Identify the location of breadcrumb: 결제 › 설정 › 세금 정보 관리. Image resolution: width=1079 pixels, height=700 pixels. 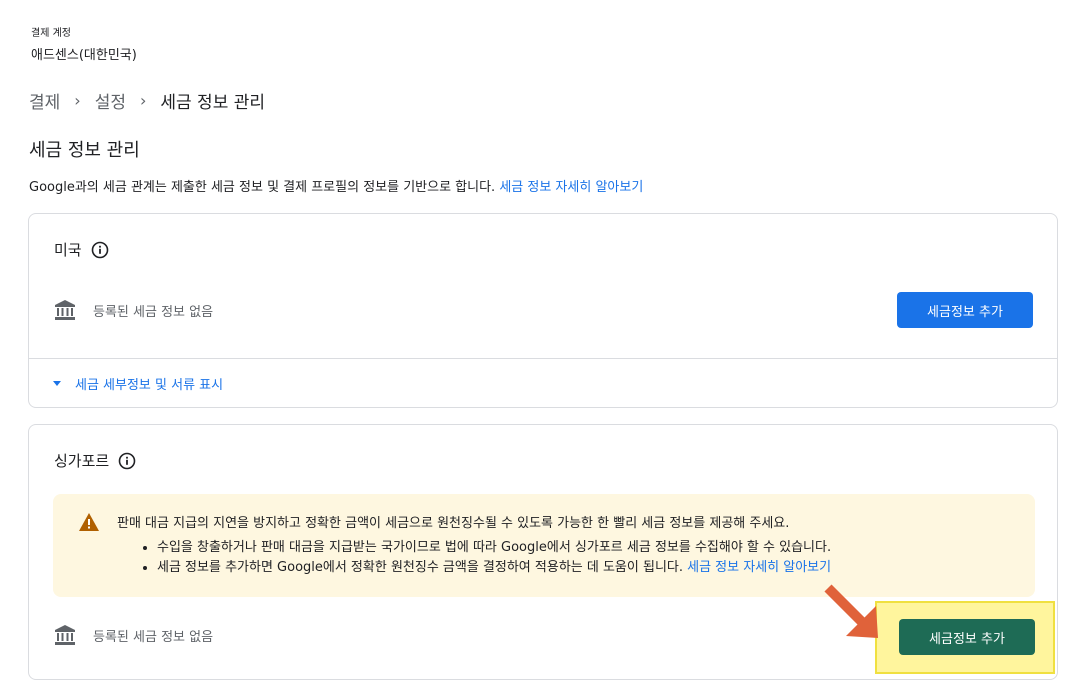
(147, 100).